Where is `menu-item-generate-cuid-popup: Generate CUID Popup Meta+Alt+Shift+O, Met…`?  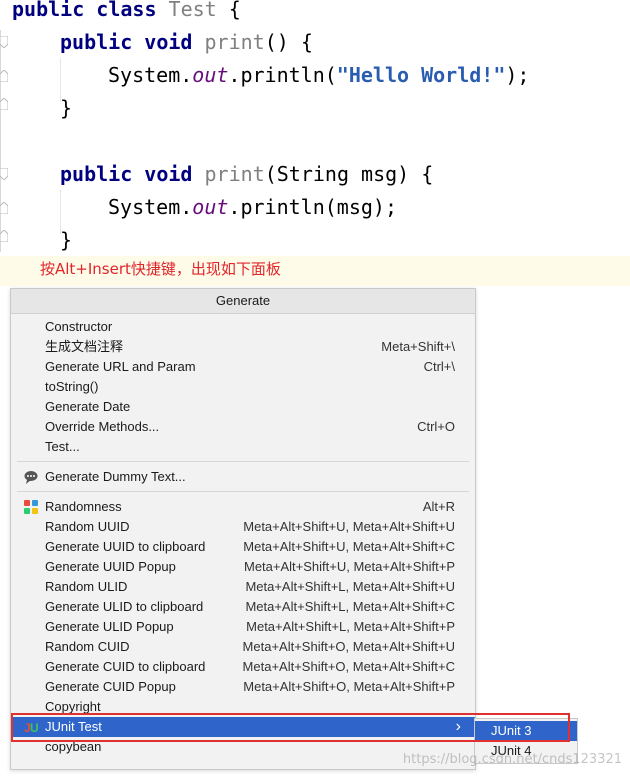
menu-item-generate-cuid-popup: Generate CUID Popup Meta+Alt+Shift+O, Met… is located at coordinates (243, 687).